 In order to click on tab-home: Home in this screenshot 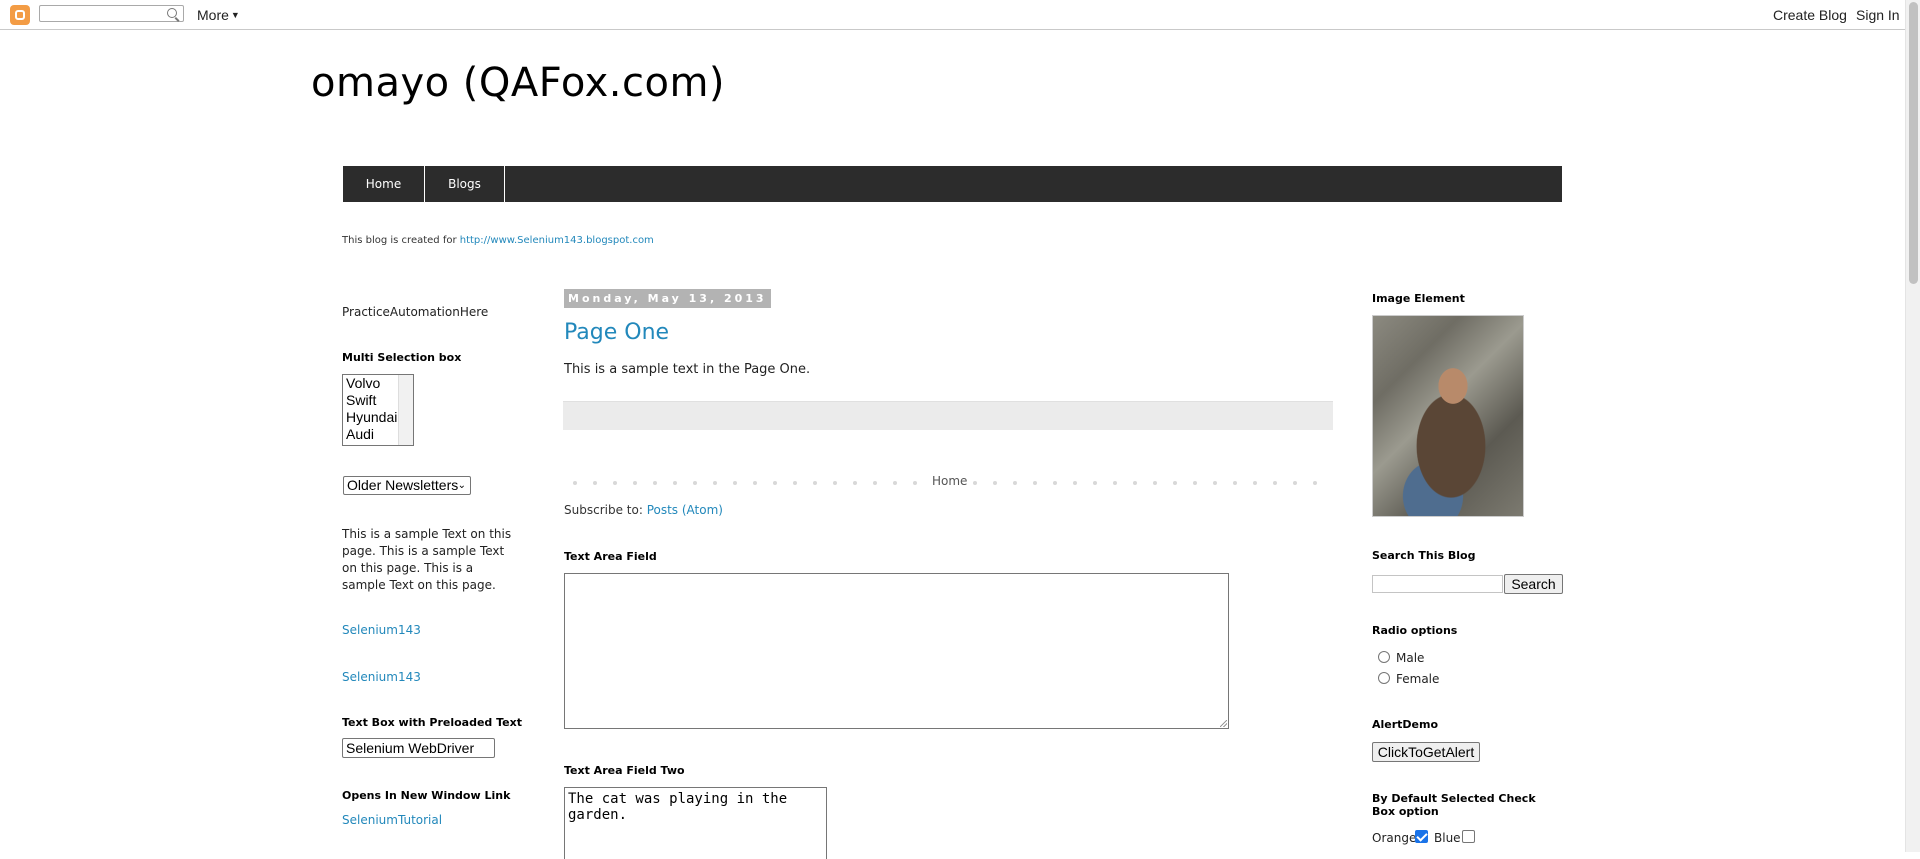, I will do `click(384, 184)`.